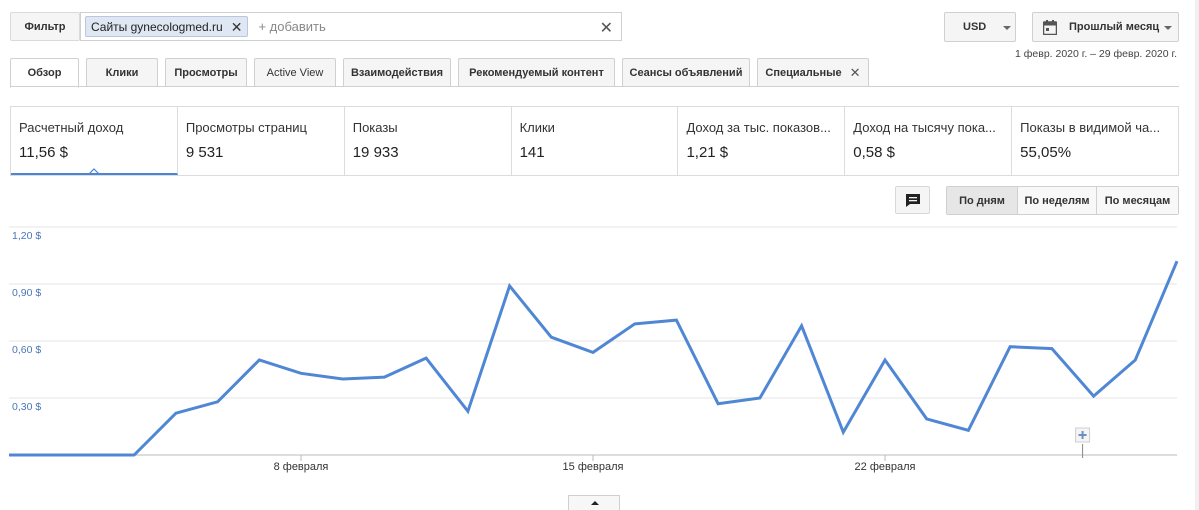 This screenshot has height=510, width=1199. I want to click on chevron-up-icon, so click(595, 503).